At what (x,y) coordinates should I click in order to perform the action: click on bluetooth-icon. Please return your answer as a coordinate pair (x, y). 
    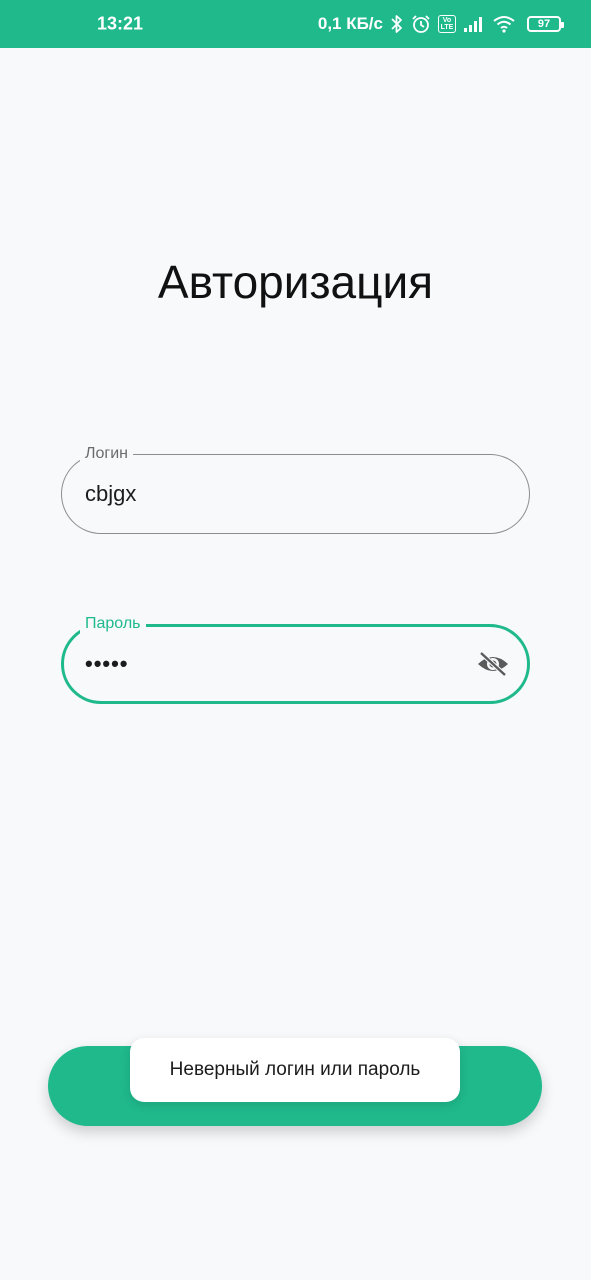
    Looking at the image, I should click on (397, 24).